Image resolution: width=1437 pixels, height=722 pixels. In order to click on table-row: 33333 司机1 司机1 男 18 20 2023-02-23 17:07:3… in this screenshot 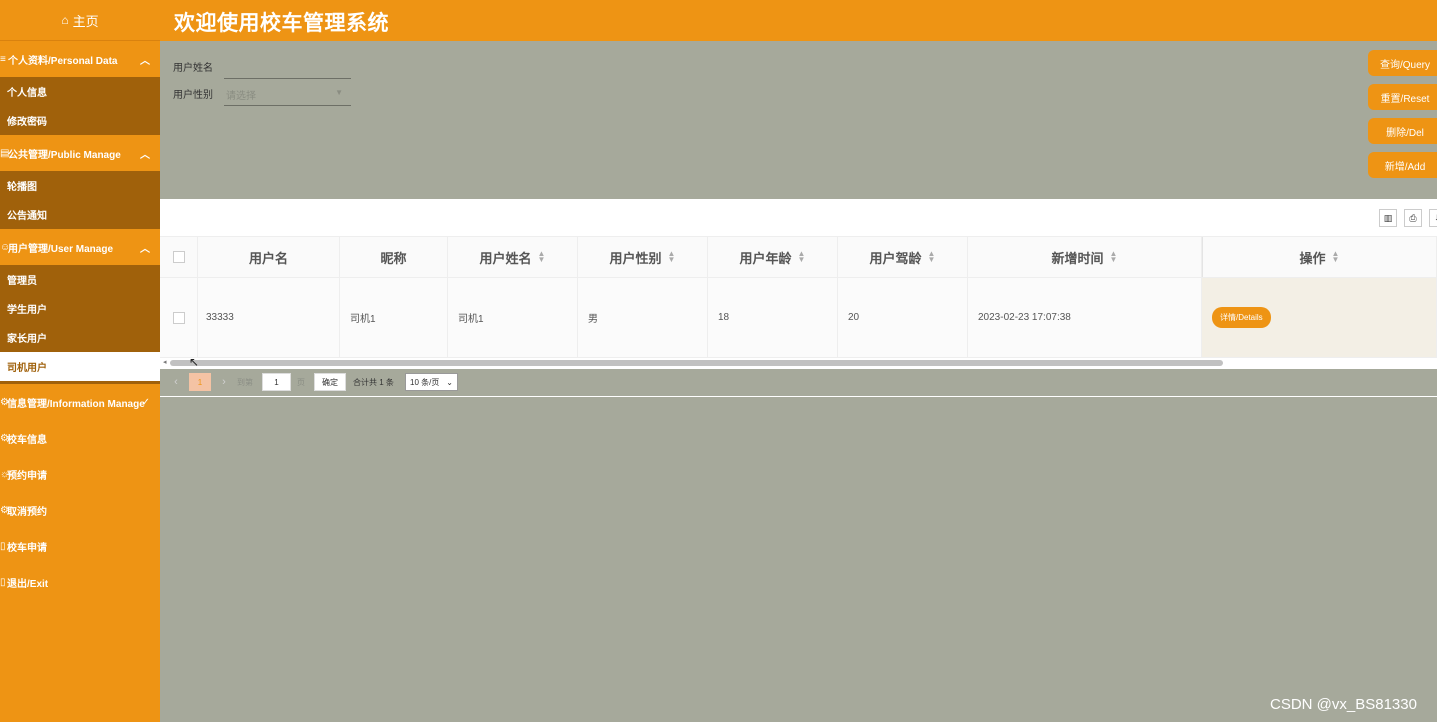, I will do `click(798, 318)`.